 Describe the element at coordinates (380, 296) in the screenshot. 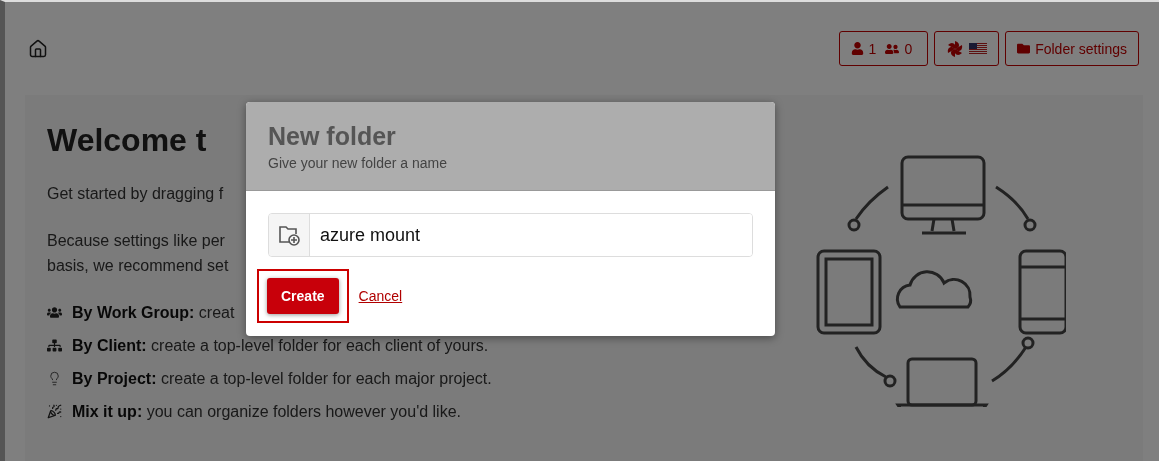

I see `cancel-link: Cancel` at that location.